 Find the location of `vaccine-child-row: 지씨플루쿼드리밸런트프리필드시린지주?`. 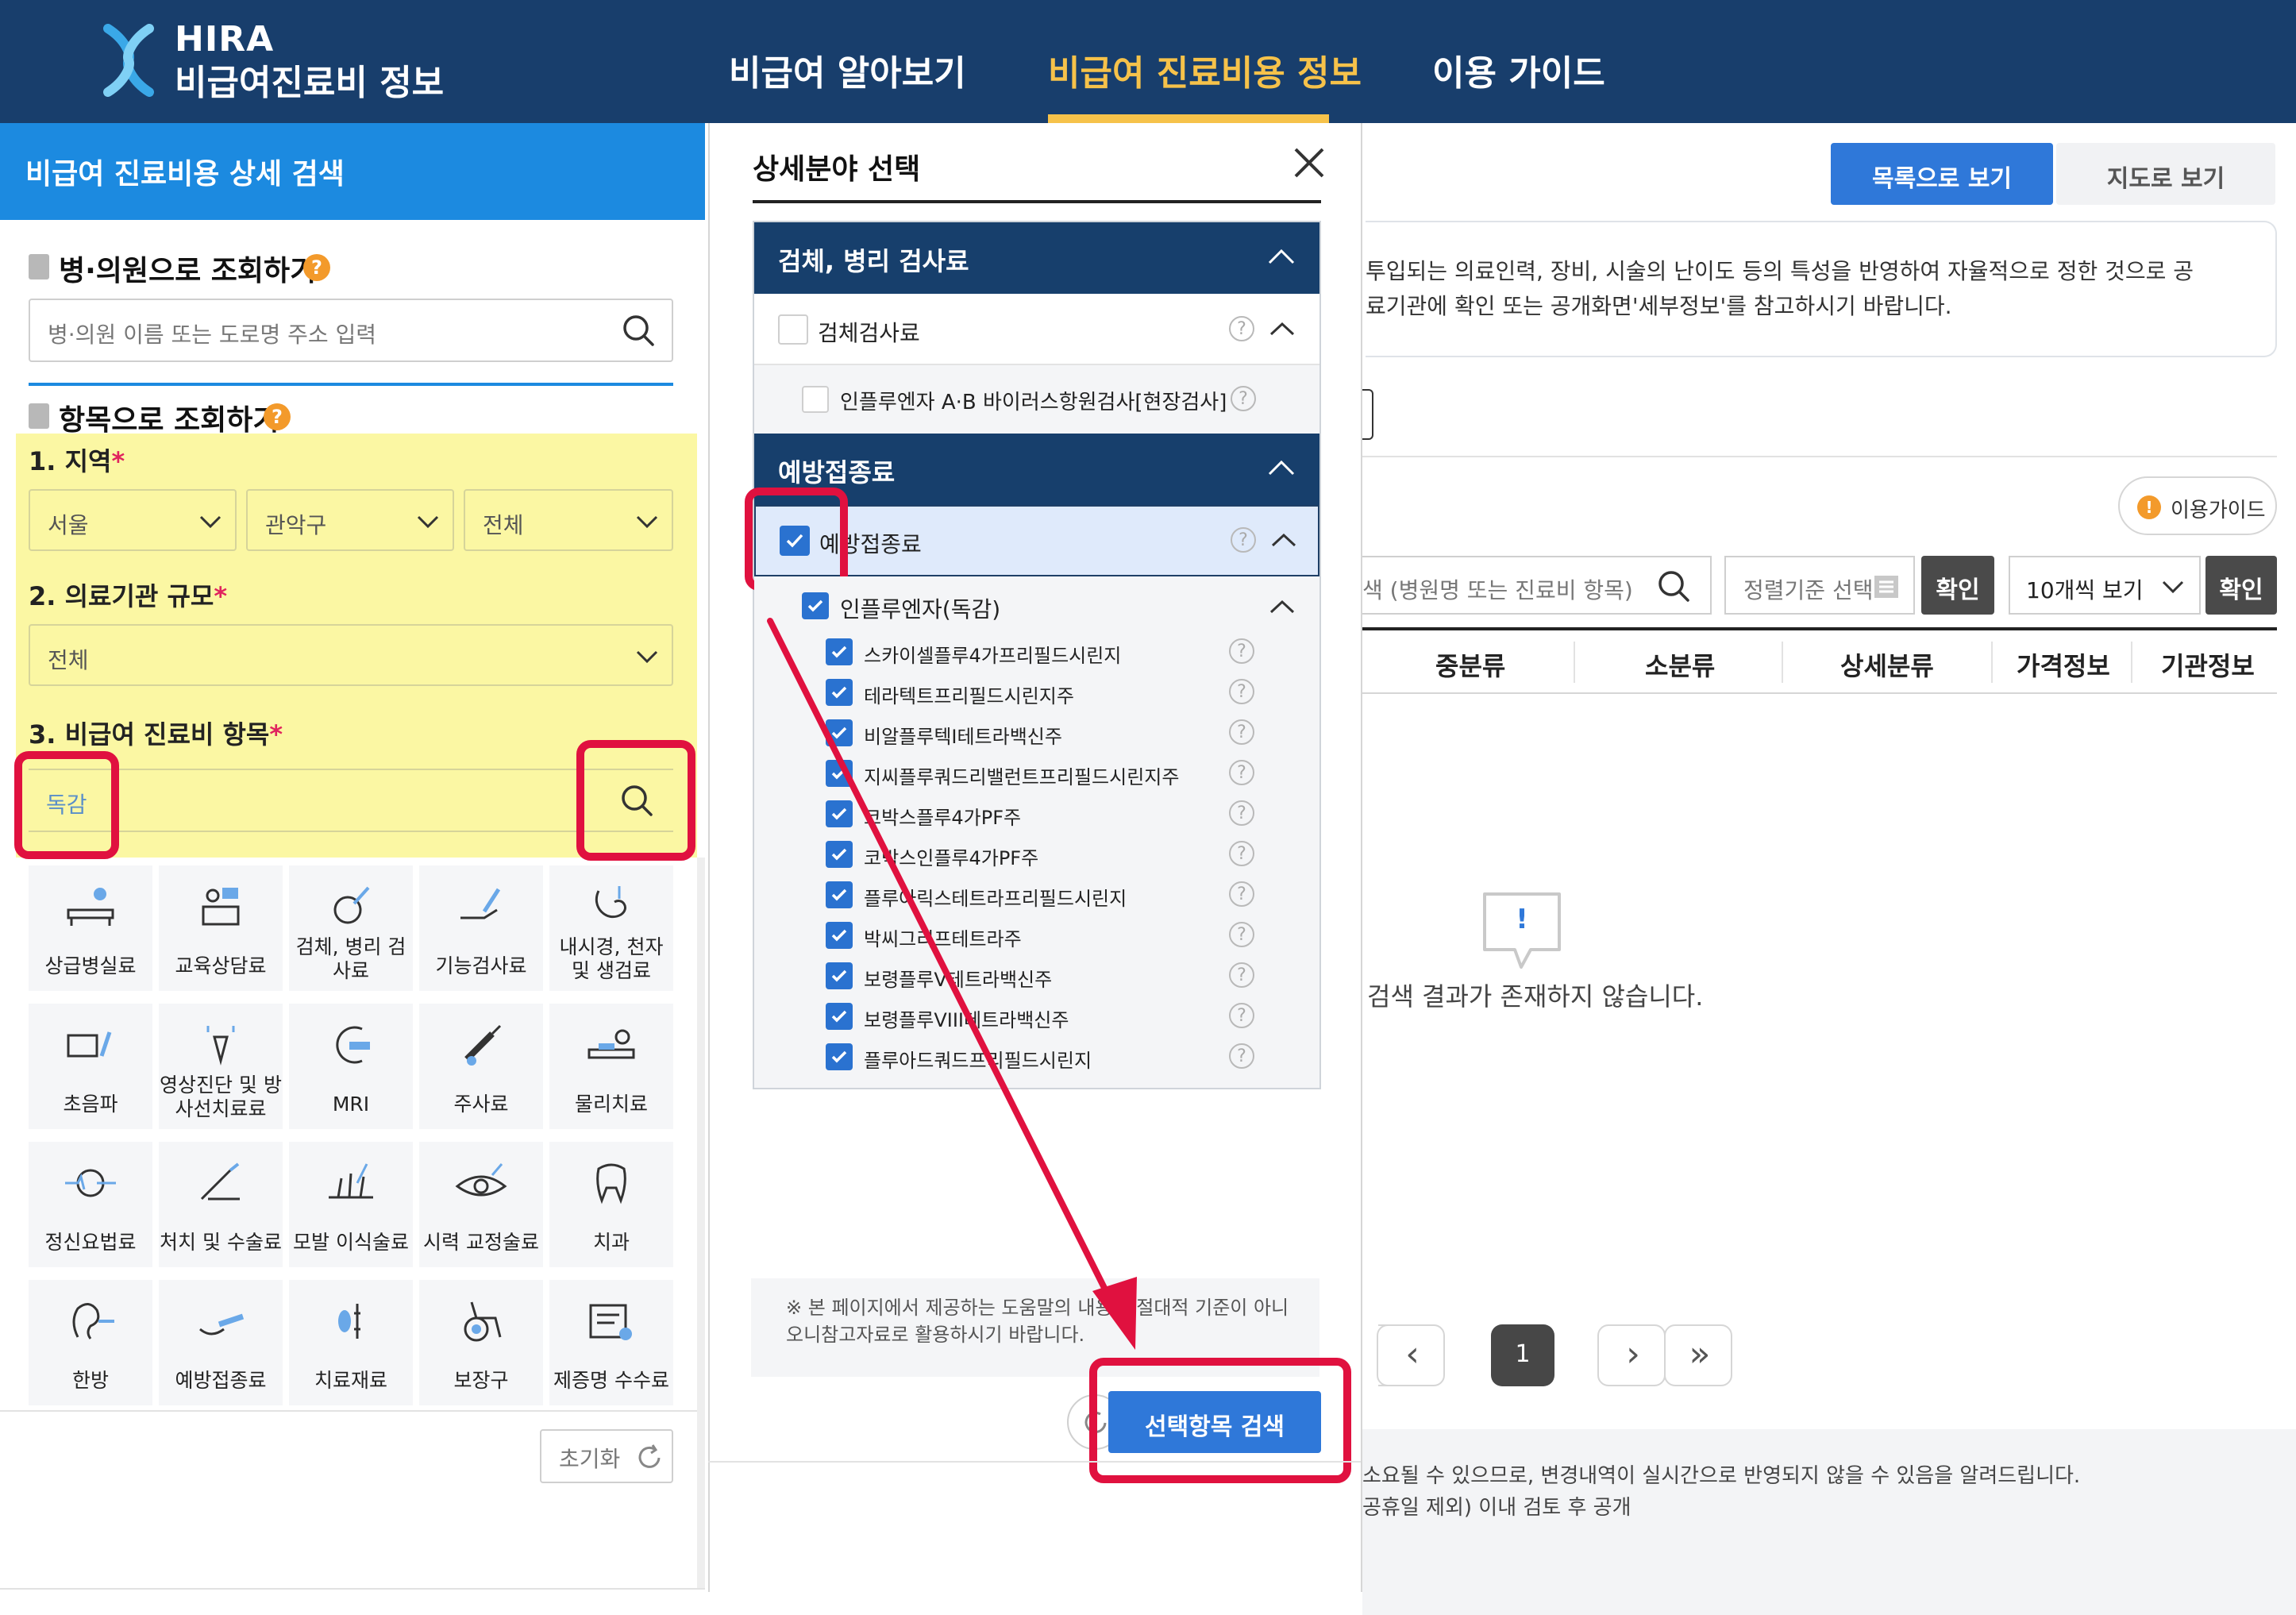

vaccine-child-row: 지씨플루쿼드리밸런트프리필드시린지주? is located at coordinates (1036, 773).